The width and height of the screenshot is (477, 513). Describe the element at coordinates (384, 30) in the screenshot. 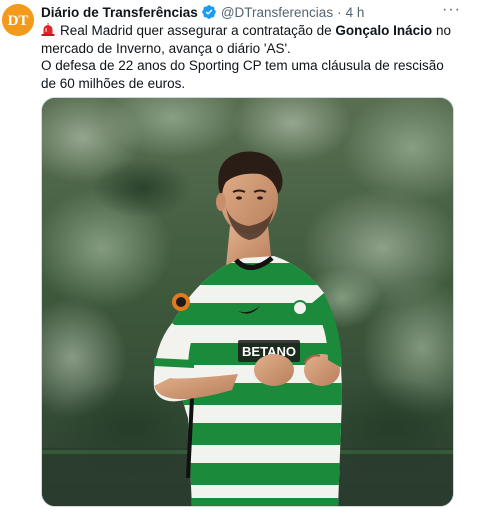

I see `tweet-text-bold-name: Gonçalo Inácio` at that location.